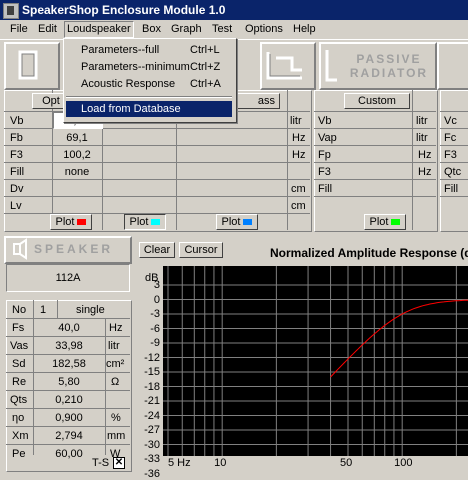  Describe the element at coordinates (43, 310) in the screenshot. I see `no-value: 1` at that location.